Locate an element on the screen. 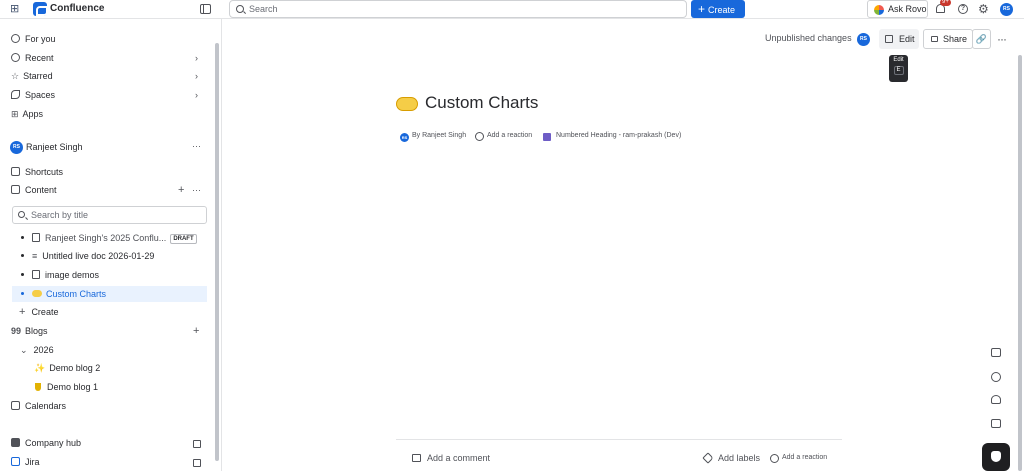  sidebar-item-label: Recent is located at coordinates (39, 58).